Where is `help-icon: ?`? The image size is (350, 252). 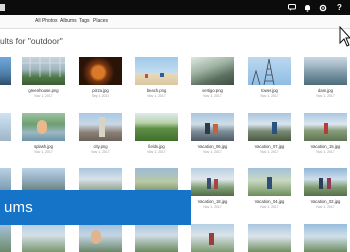 help-icon: ? is located at coordinates (339, 7).